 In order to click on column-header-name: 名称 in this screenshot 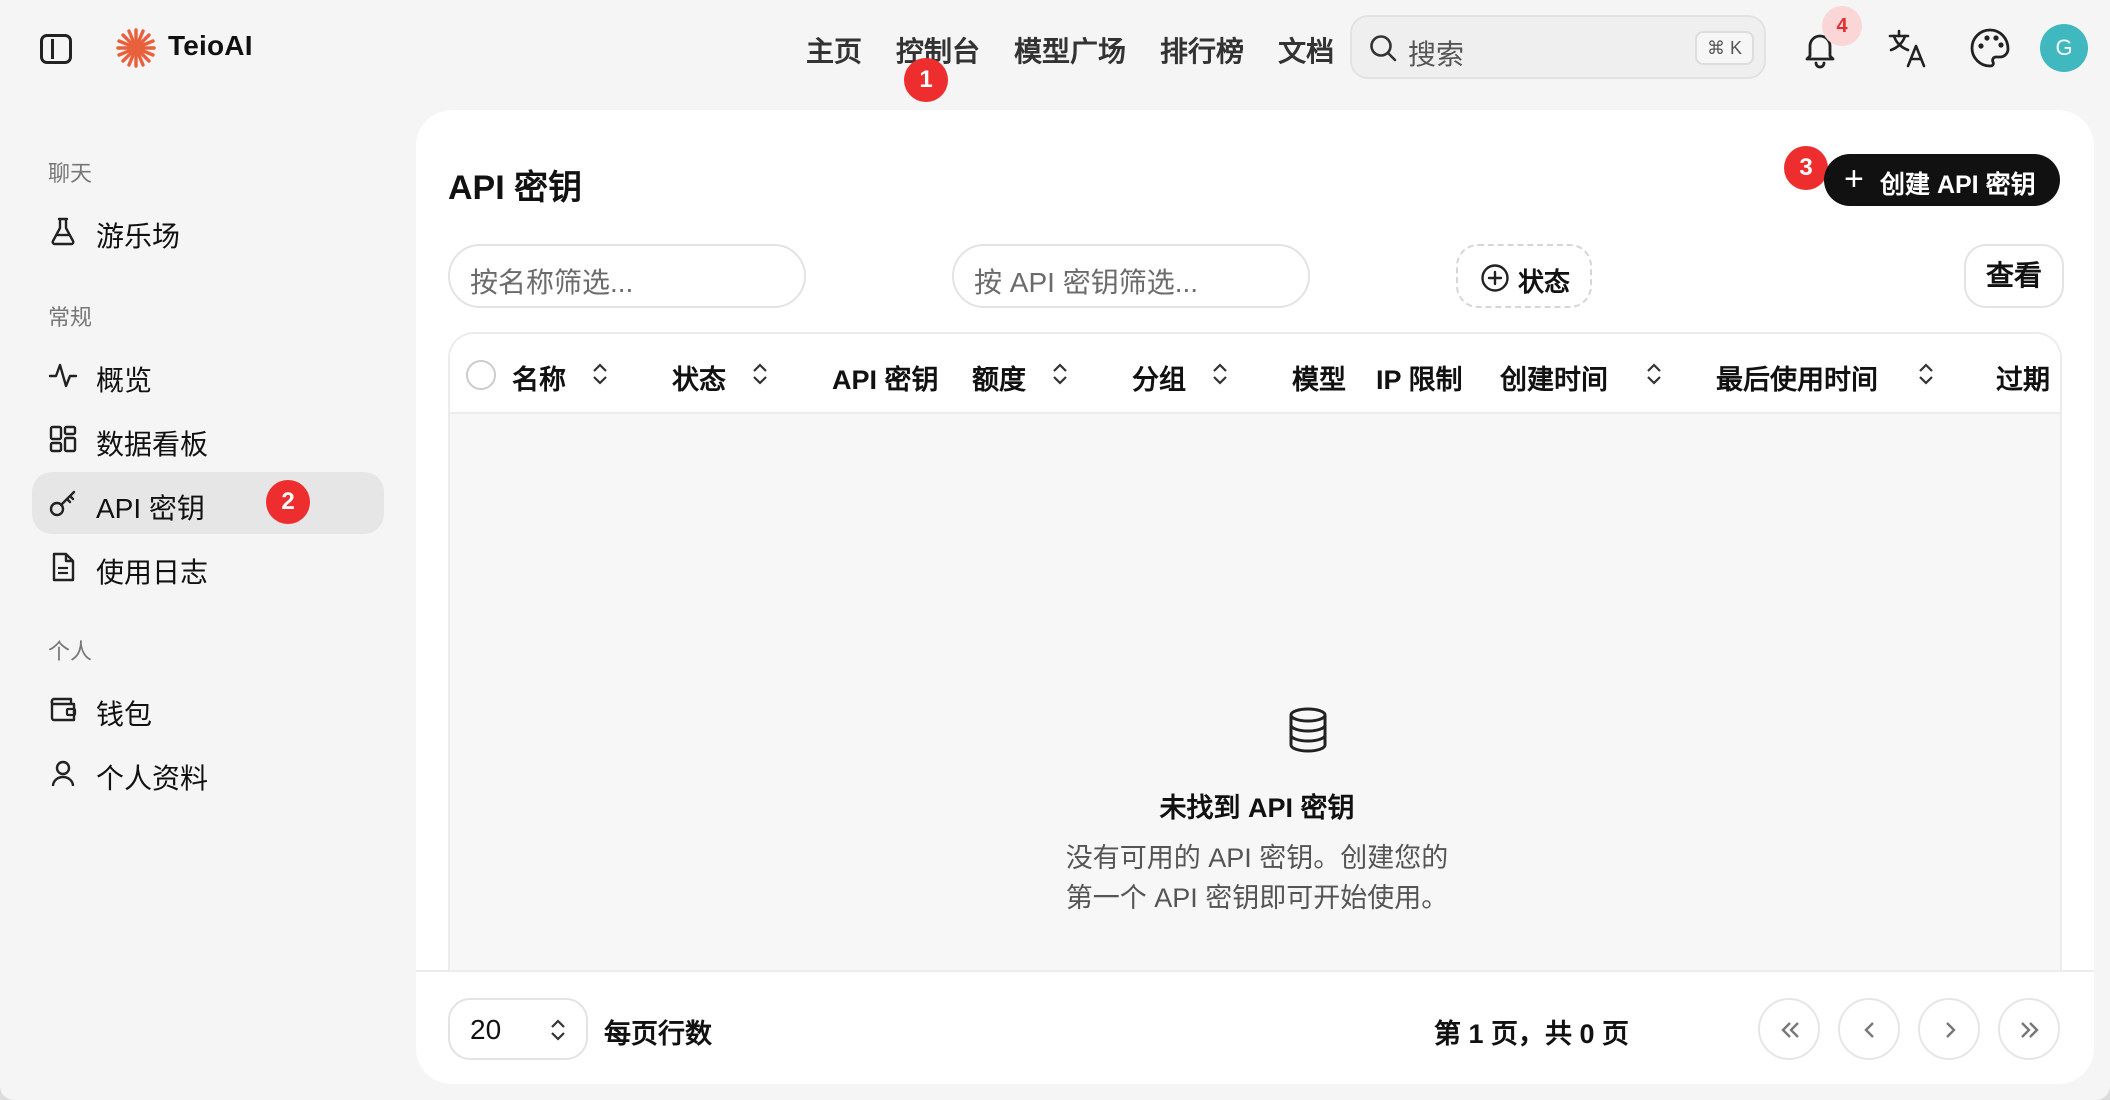, I will do `click(539, 377)`.